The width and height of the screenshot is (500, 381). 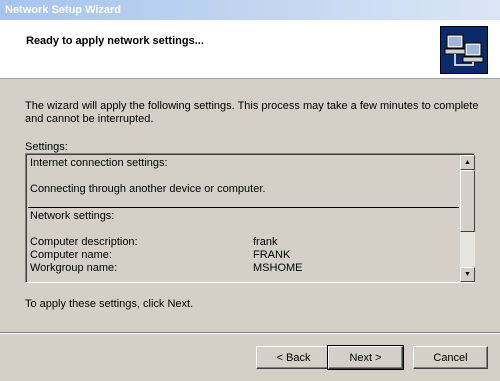 What do you see at coordinates (63, 10) in the screenshot?
I see `window-title: Network Setup Wizard` at bounding box center [63, 10].